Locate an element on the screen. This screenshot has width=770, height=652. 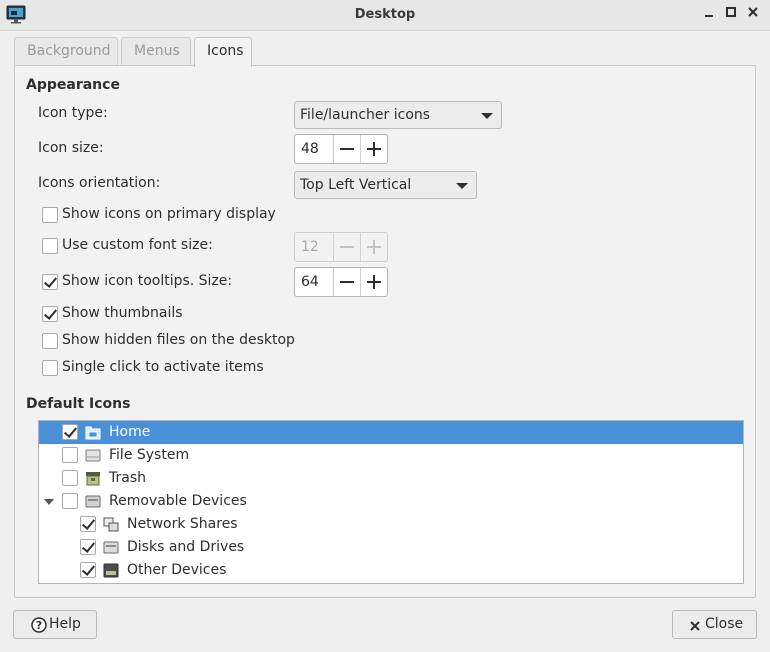
tree-row-file-system: File System is located at coordinates (391, 455).